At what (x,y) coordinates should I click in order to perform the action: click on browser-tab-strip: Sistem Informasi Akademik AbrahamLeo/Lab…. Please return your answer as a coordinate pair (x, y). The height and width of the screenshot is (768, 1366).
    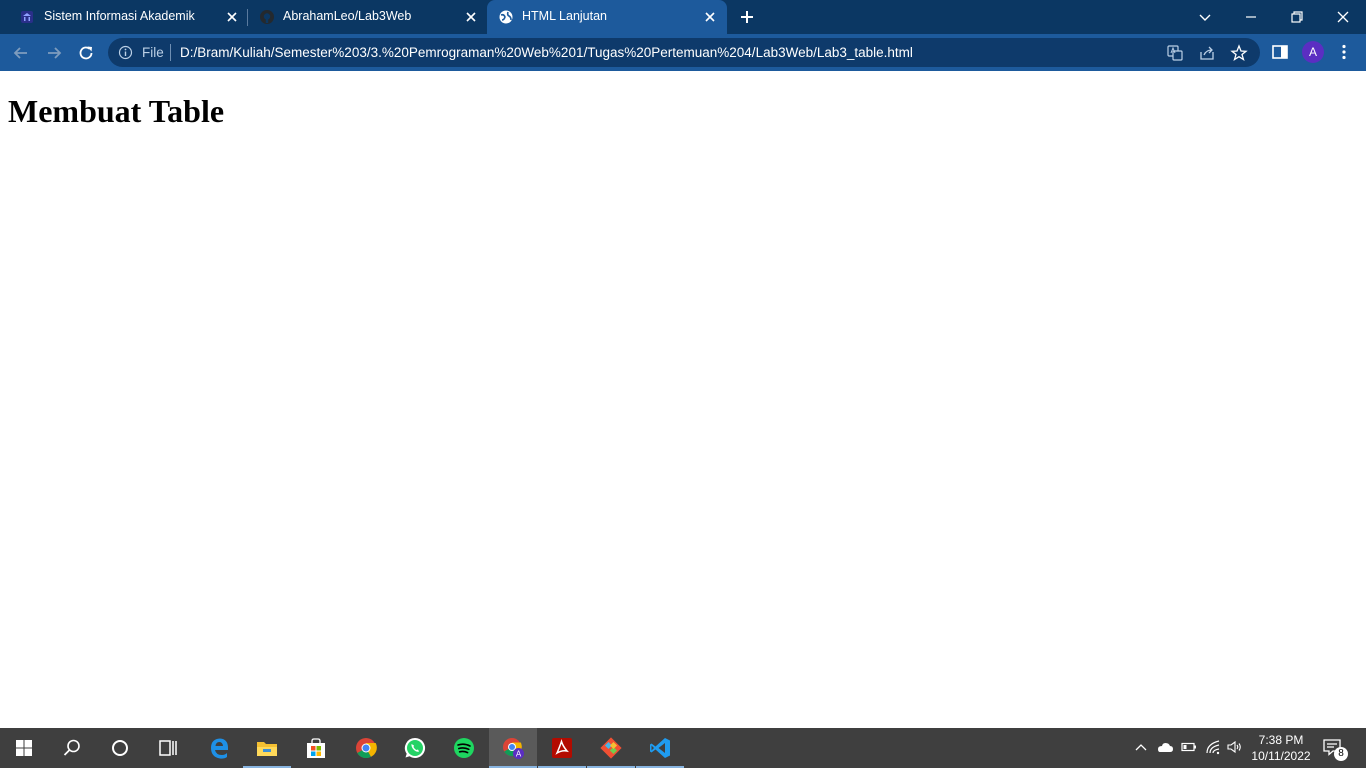
    Looking at the image, I should click on (683, 17).